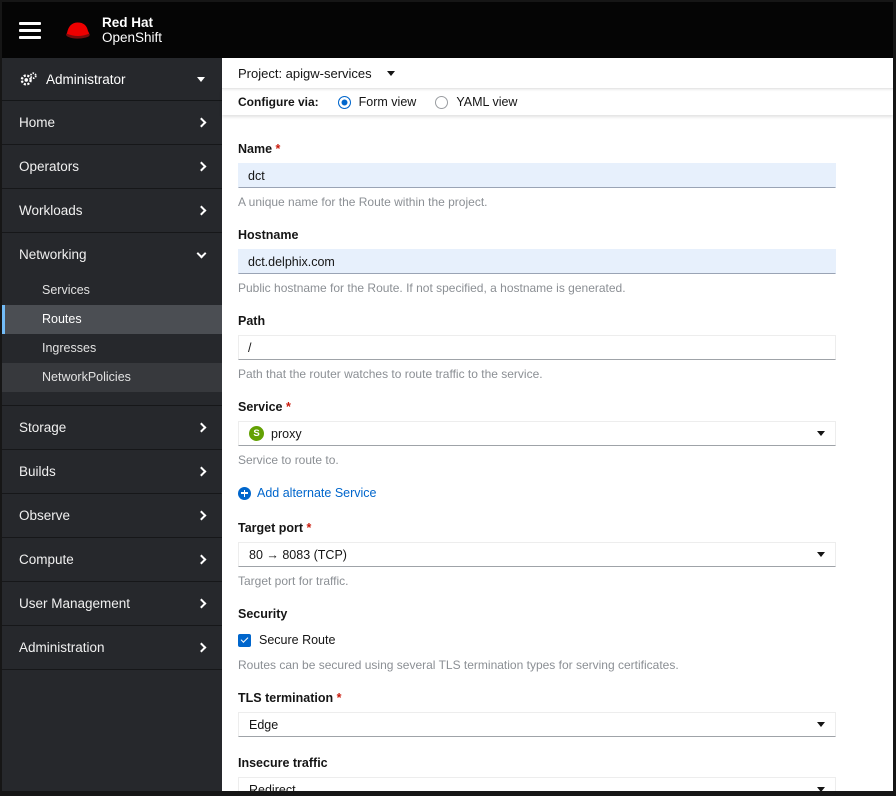  What do you see at coordinates (37, 471) in the screenshot?
I see `nav-label: Builds` at bounding box center [37, 471].